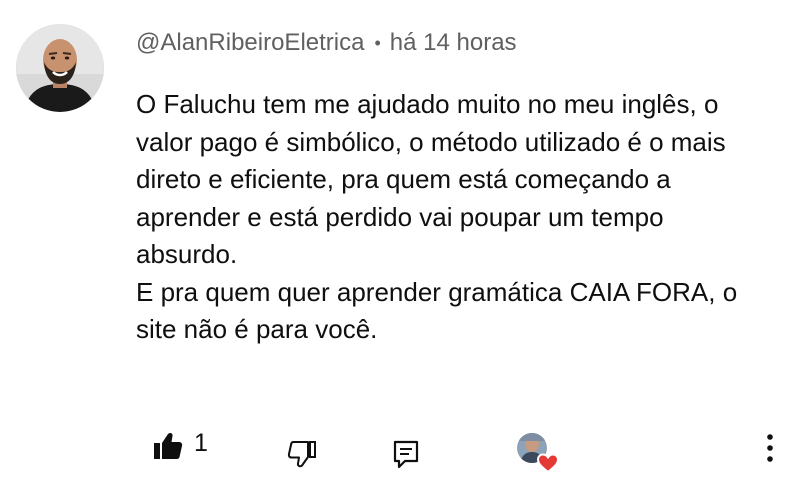  I want to click on author-name: @AlanRibeiroEletrica, so click(250, 43).